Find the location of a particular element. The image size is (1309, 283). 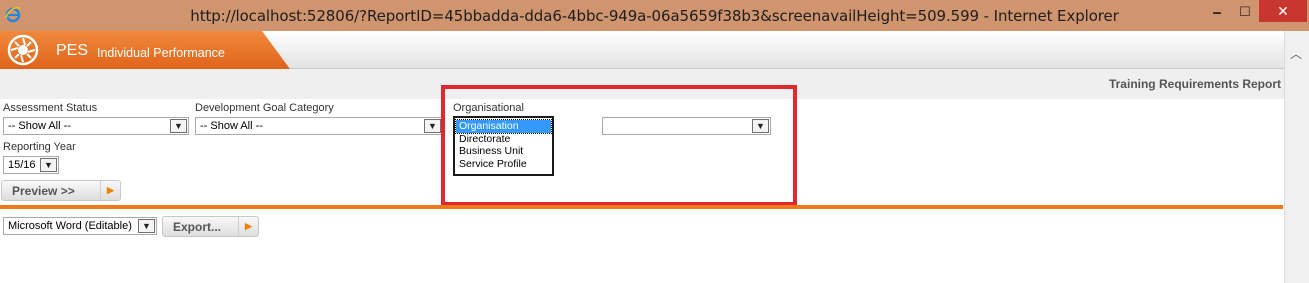

brand-banner: PES Individual Performance is located at coordinates (145, 50).